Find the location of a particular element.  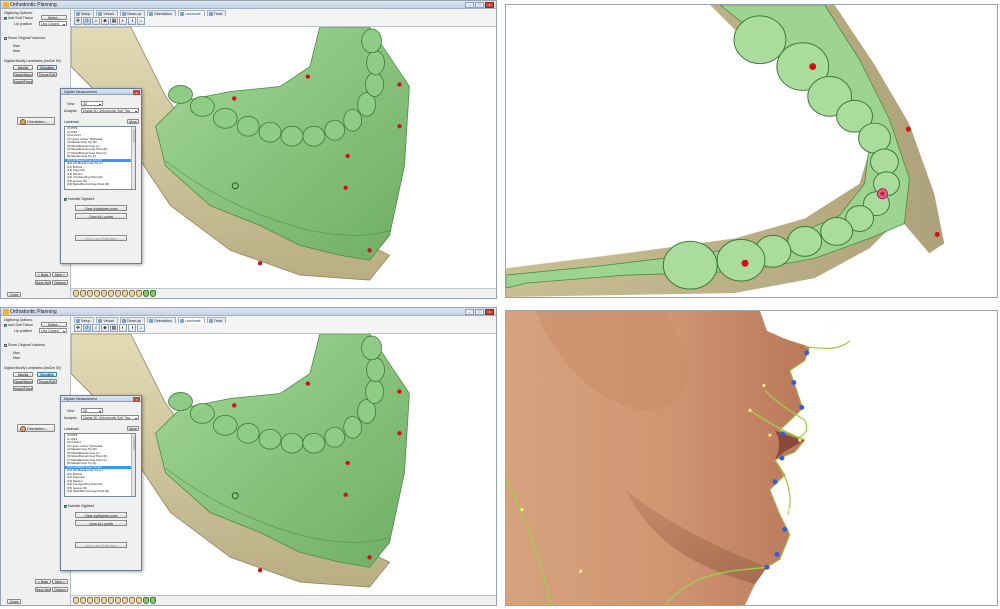

dialog-close-icon: × is located at coordinates (136, 399).